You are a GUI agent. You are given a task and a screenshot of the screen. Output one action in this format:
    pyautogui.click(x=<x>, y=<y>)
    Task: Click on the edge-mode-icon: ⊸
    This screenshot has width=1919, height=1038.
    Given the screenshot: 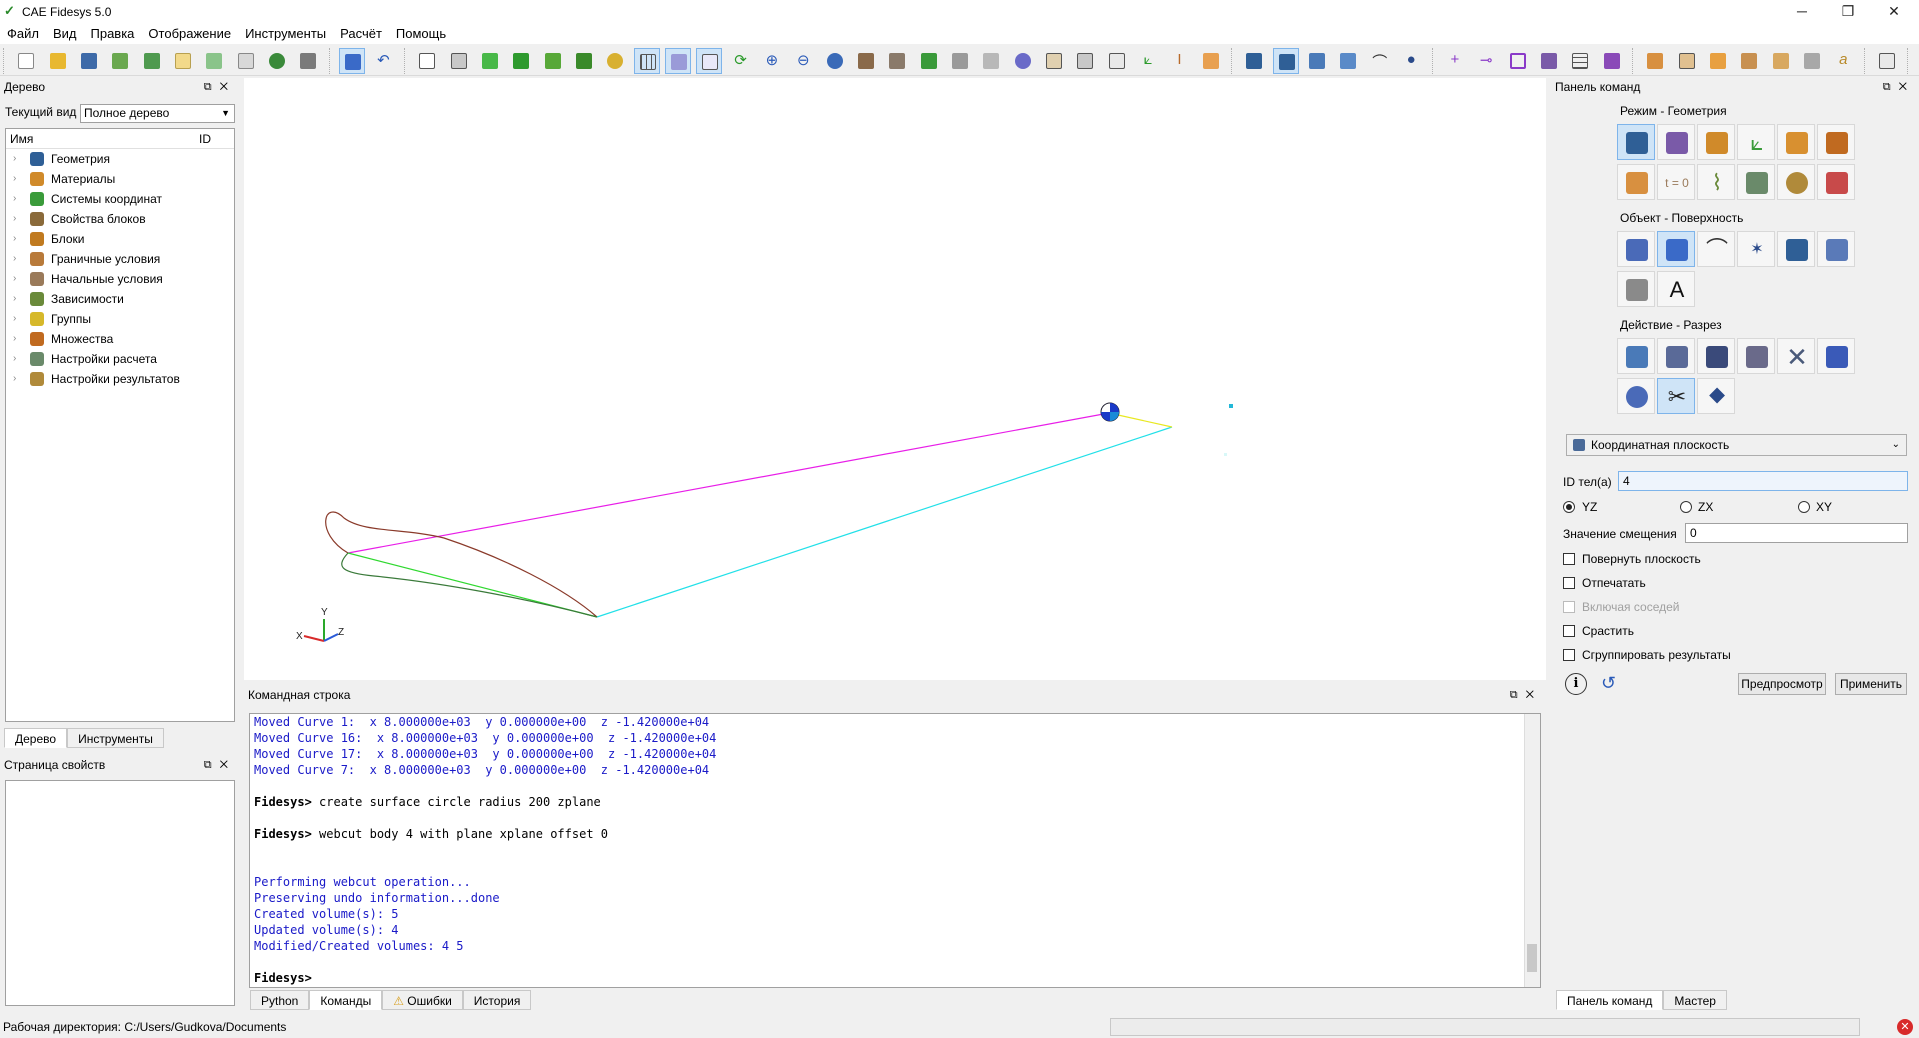 What is the action you would take?
    pyautogui.click(x=1486, y=61)
    